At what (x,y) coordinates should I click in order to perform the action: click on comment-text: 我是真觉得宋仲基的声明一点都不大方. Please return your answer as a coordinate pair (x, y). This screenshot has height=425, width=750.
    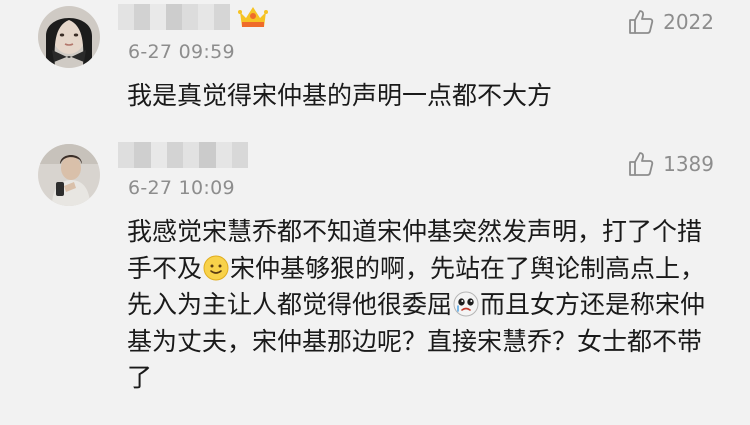
    Looking at the image, I should click on (340, 95).